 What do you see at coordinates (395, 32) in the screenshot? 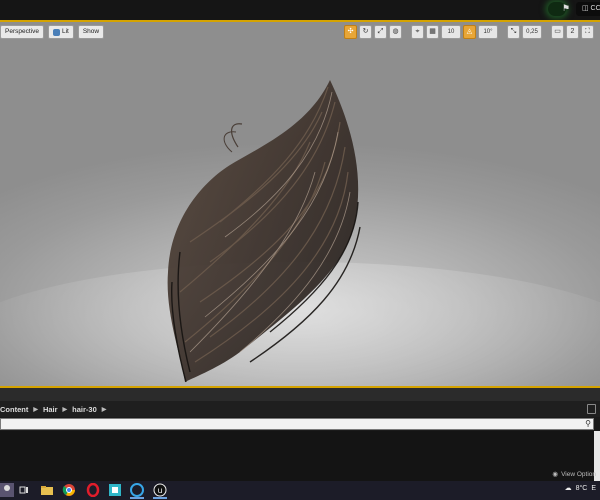
I see `world-space-icon: ◍` at bounding box center [395, 32].